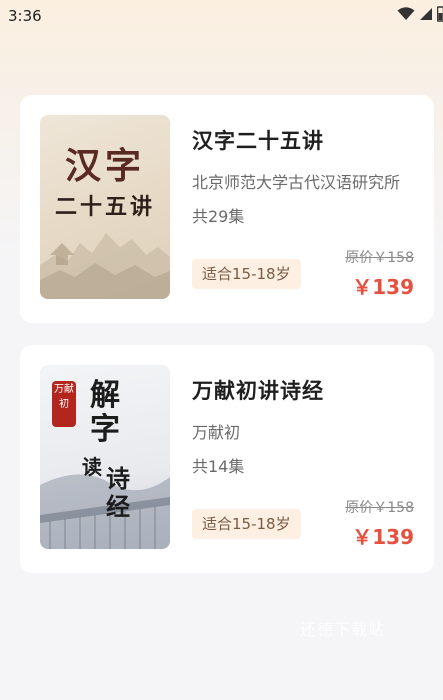  I want to click on status-time: 3:36, so click(25, 16).